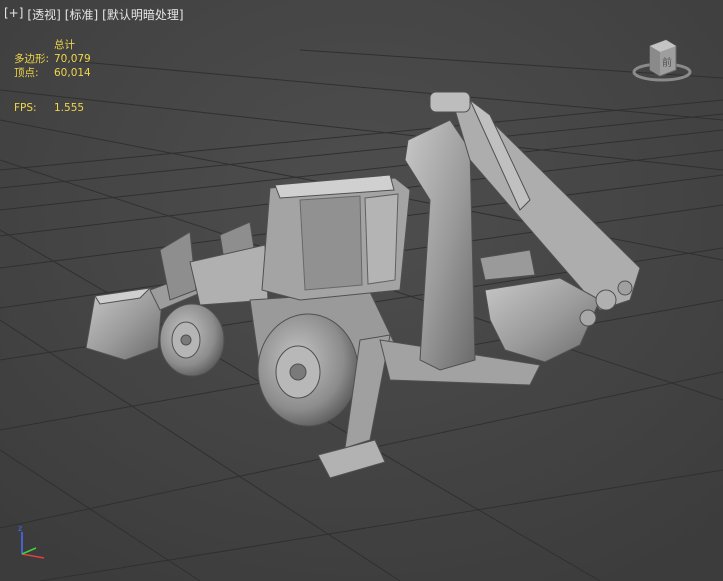  Describe the element at coordinates (25, 108) in the screenshot. I see `fps-label: FPS:` at that location.